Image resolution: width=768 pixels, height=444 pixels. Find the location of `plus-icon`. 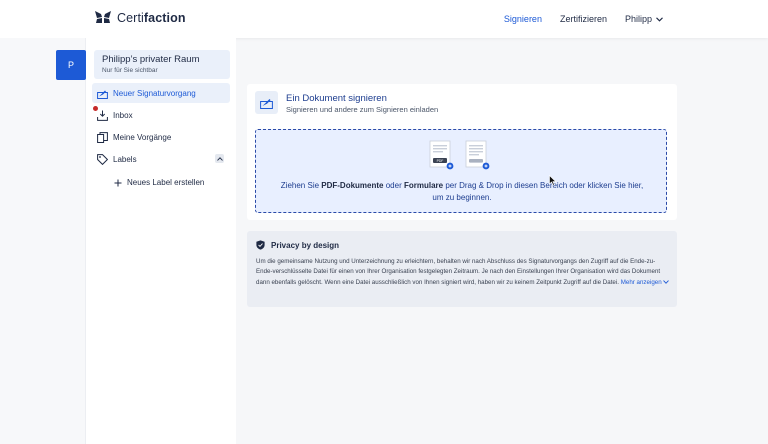

plus-icon is located at coordinates (118, 182).